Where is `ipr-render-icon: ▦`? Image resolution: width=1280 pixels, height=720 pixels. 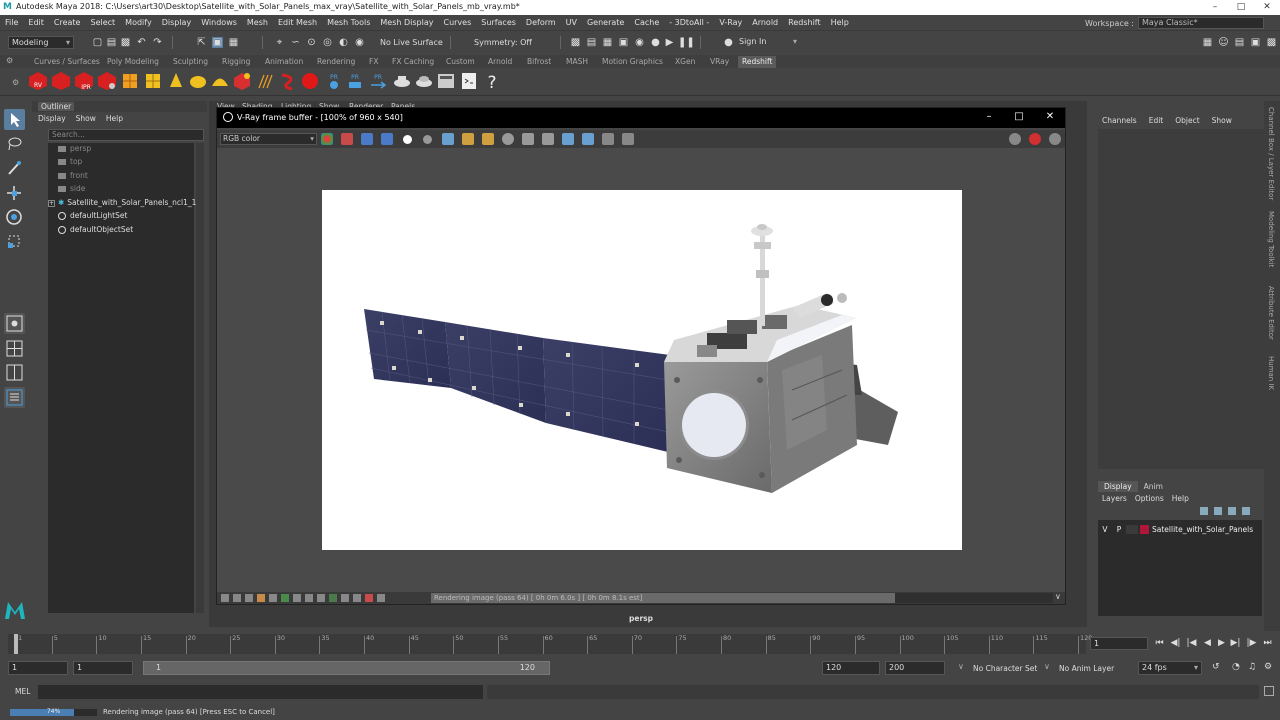
ipr-render-icon: ▦ is located at coordinates (607, 42).